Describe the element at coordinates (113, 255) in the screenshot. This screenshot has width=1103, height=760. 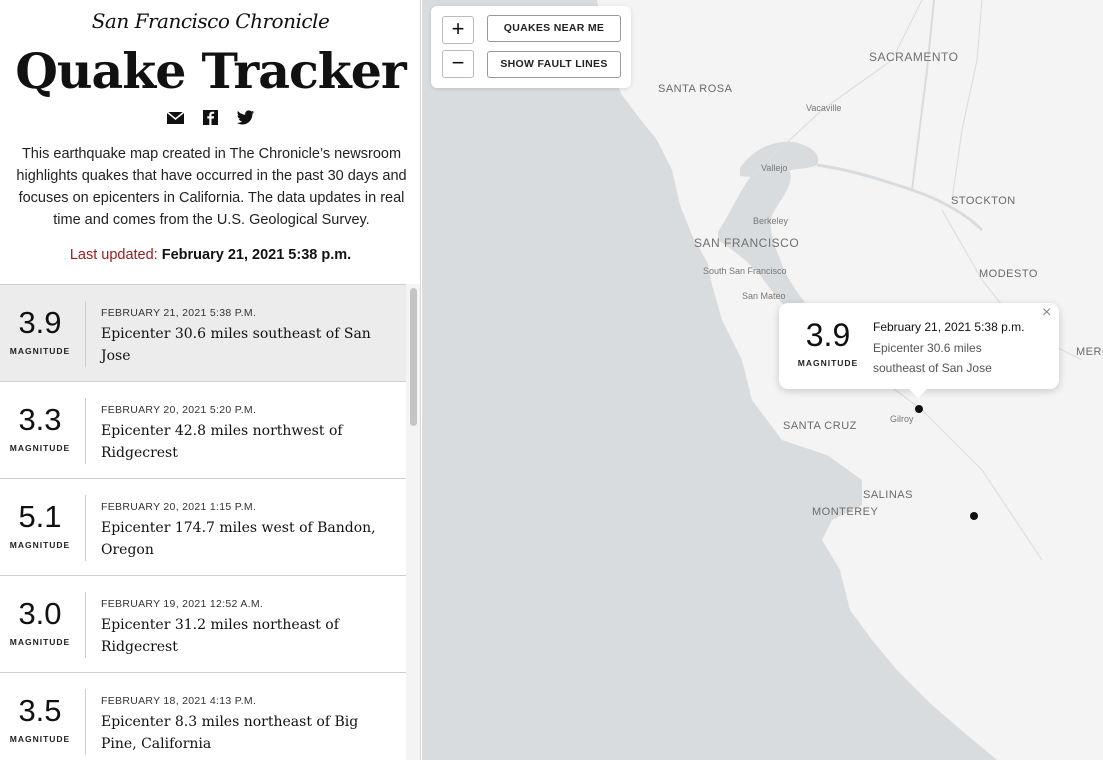
I see `last-updated-label: Last updated:` at that location.